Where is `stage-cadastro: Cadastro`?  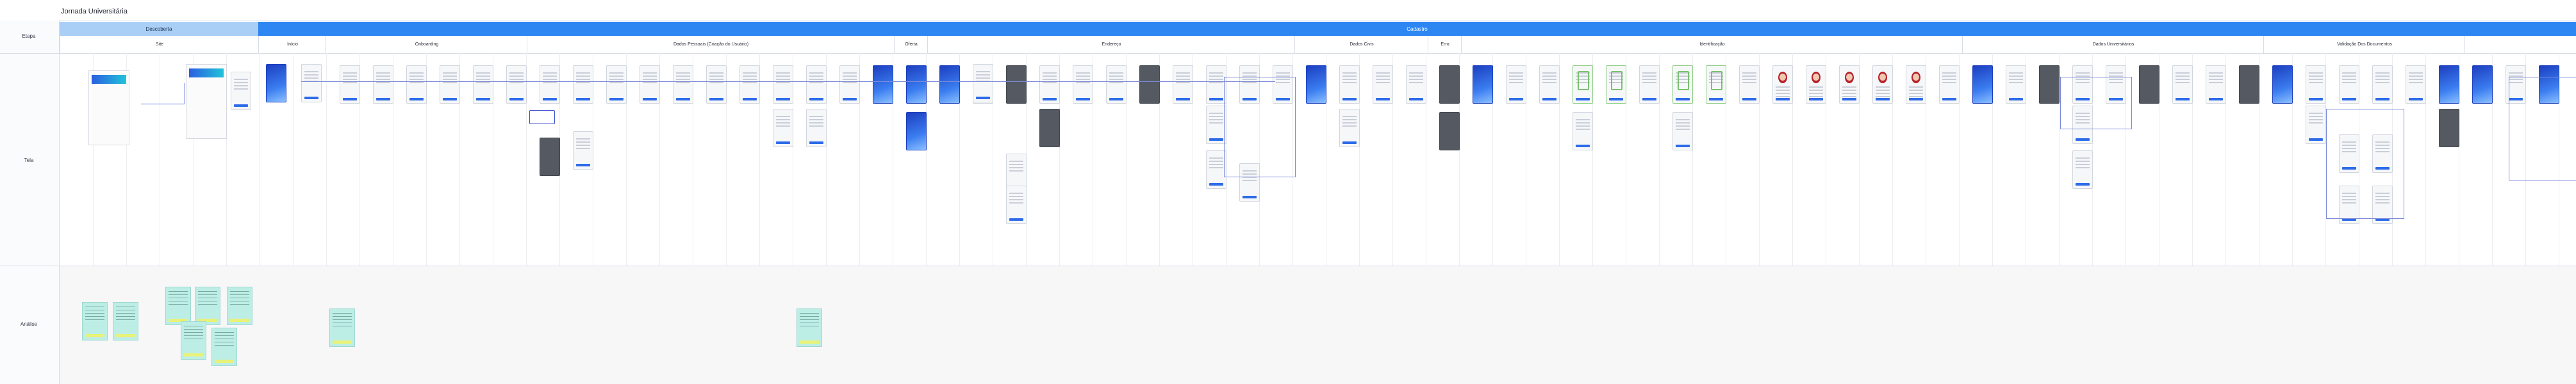
stage-cadastro: Cadastro is located at coordinates (1417, 29).